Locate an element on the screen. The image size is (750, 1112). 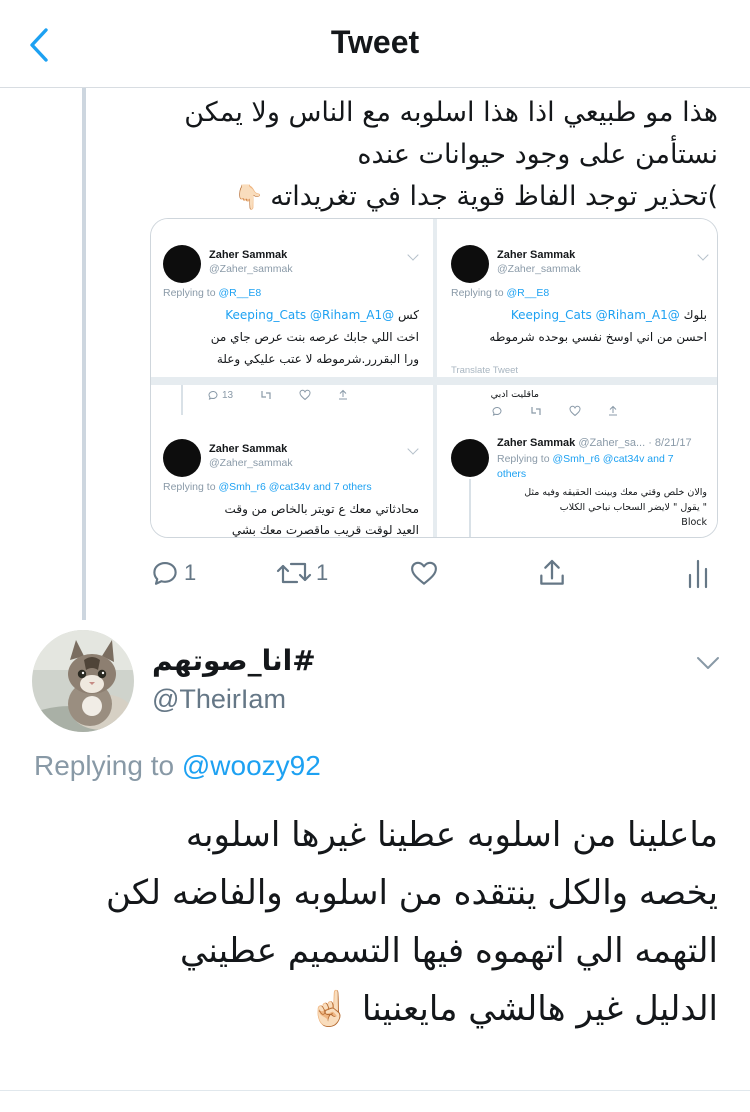
navigation-bar: Tweet is located at coordinates (375, 44).